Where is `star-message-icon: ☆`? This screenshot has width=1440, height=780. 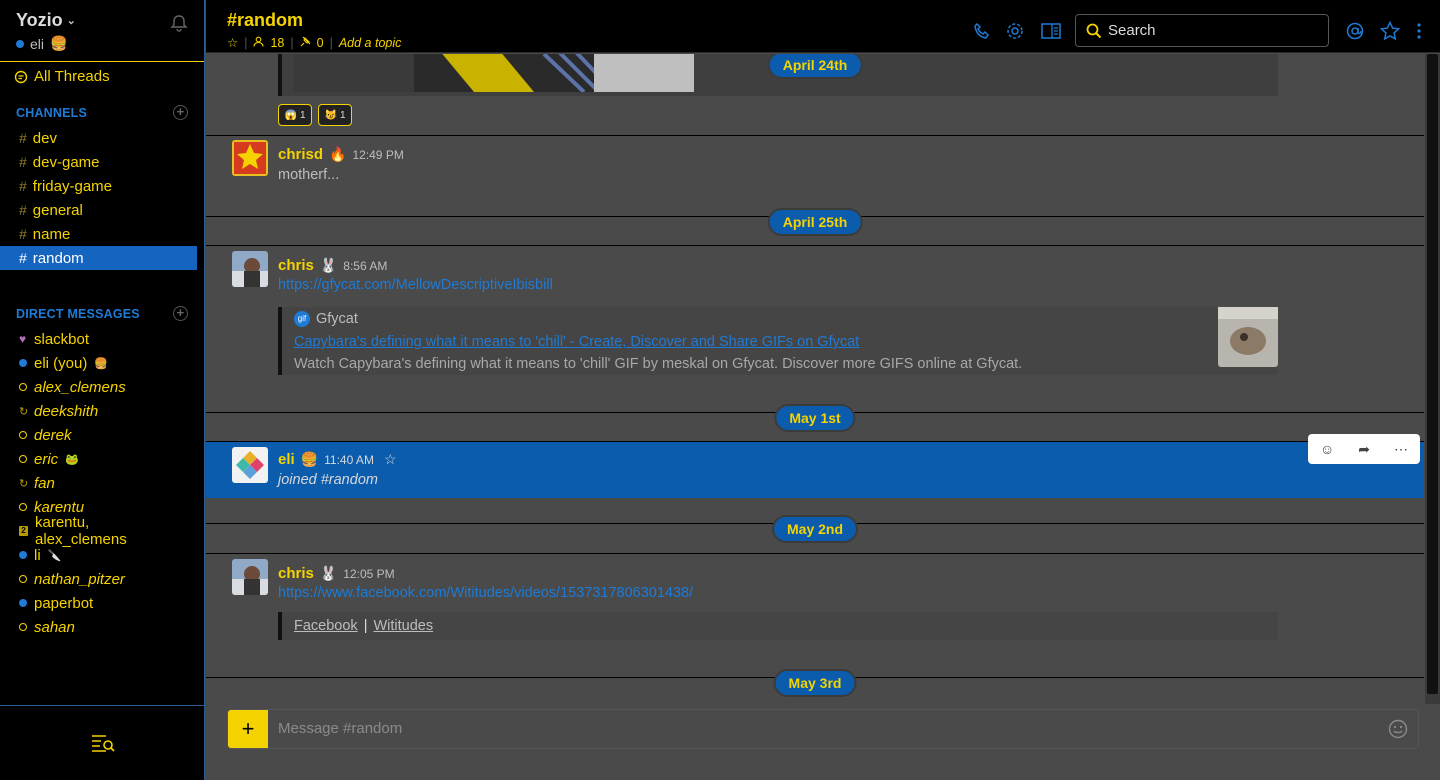 star-message-icon: ☆ is located at coordinates (390, 459).